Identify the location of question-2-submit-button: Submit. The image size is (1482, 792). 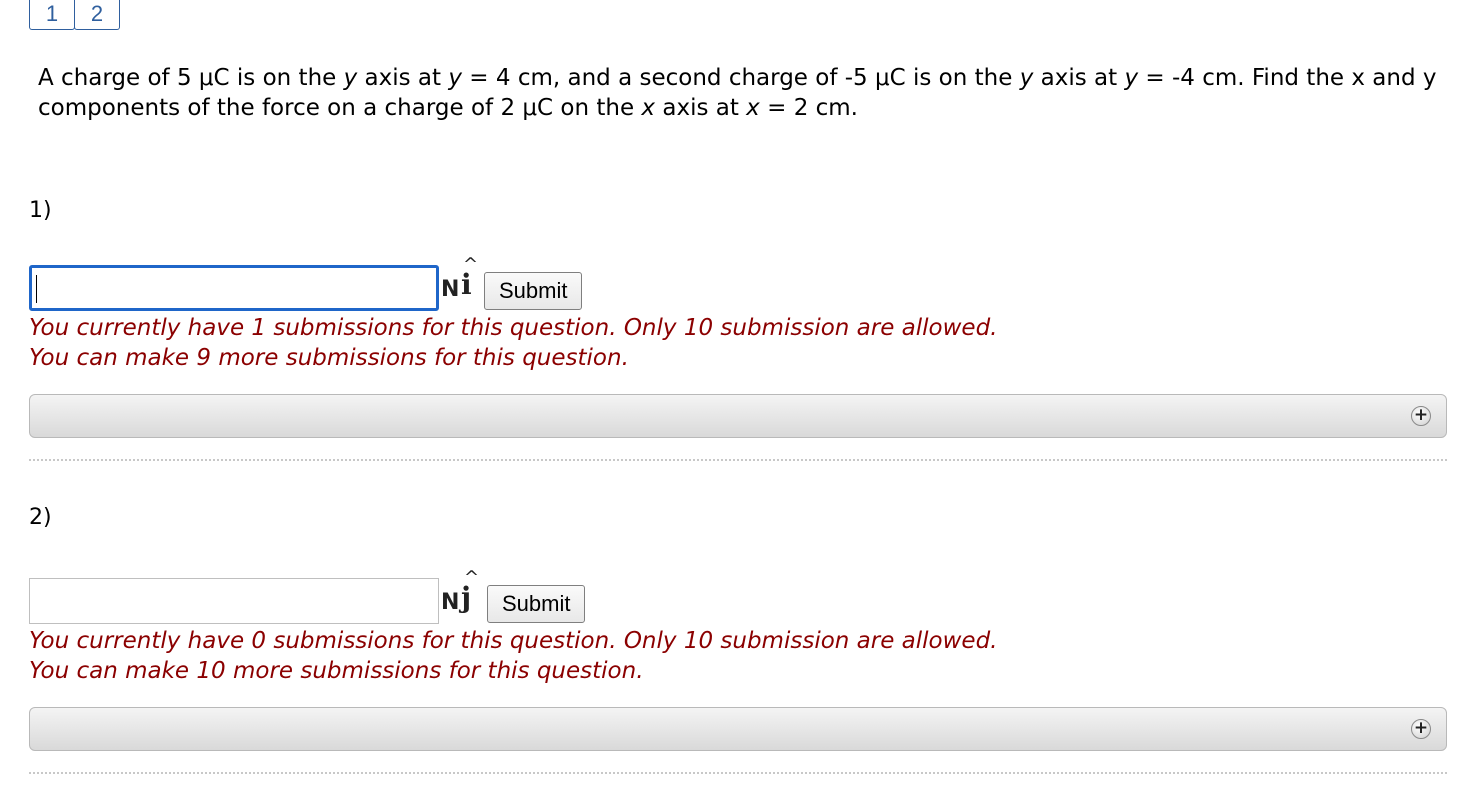
(536, 604).